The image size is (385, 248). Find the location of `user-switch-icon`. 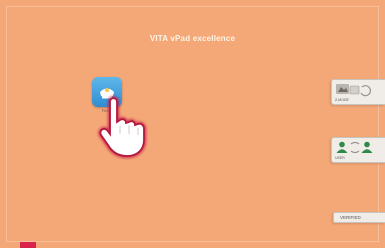

user-switch-icon is located at coordinates (354, 147).